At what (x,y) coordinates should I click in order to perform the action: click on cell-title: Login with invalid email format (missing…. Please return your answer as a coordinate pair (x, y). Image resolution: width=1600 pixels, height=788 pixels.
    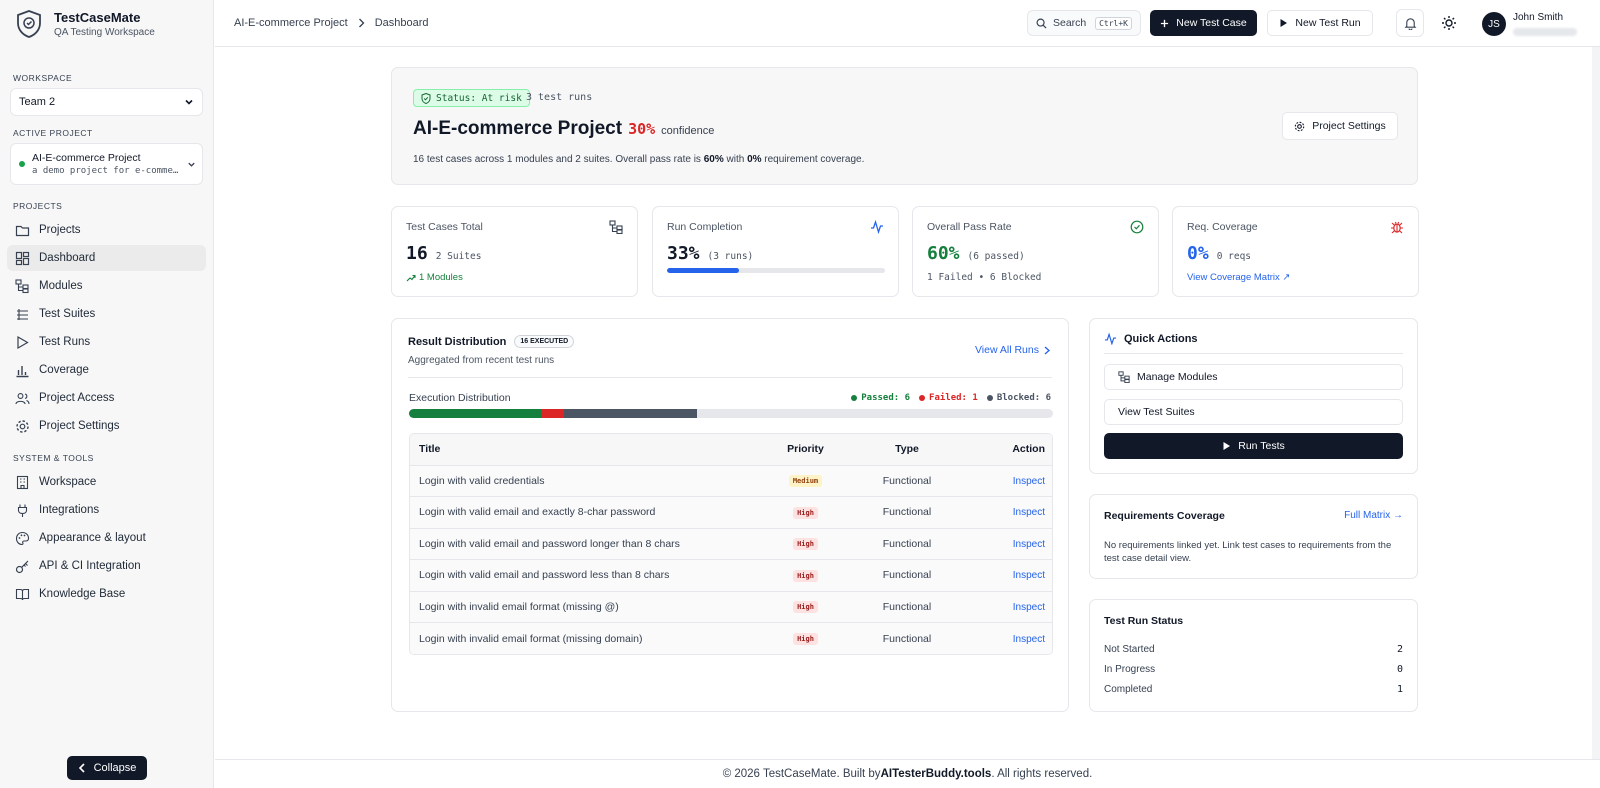
    Looking at the image, I should click on (586, 607).